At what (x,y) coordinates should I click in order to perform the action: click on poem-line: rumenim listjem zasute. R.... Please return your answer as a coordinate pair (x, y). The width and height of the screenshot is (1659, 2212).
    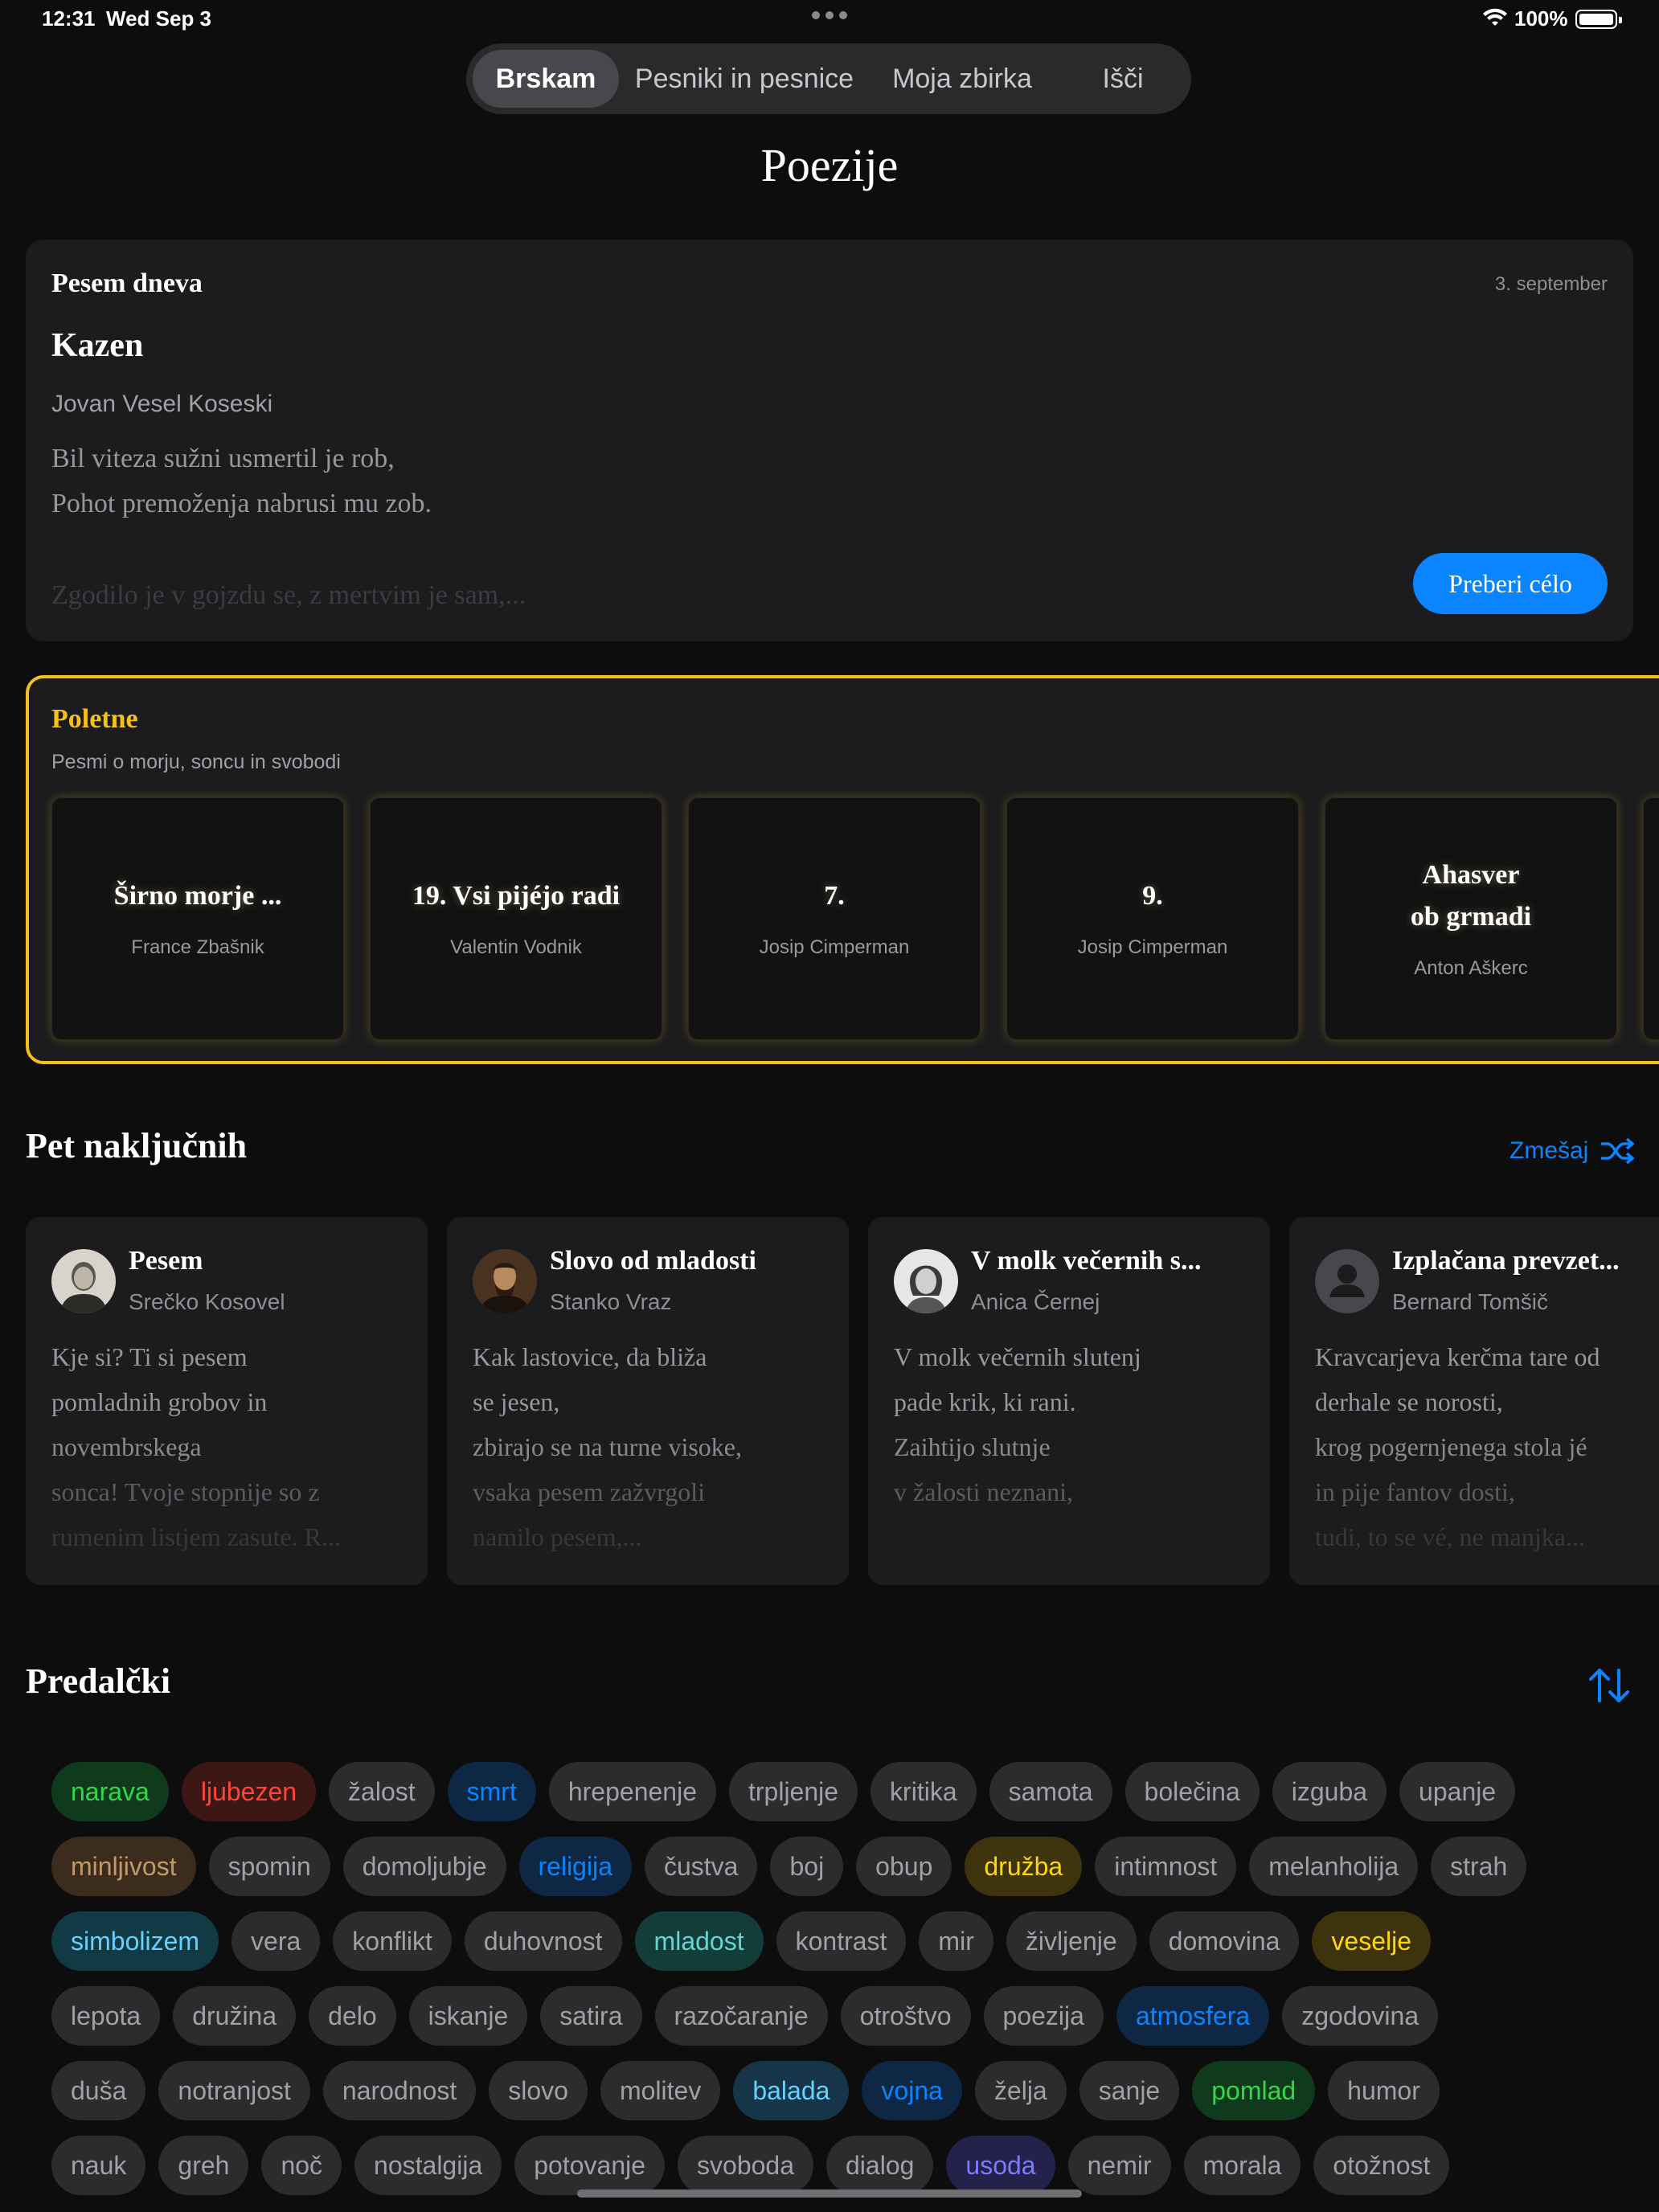
    Looking at the image, I should click on (196, 1536).